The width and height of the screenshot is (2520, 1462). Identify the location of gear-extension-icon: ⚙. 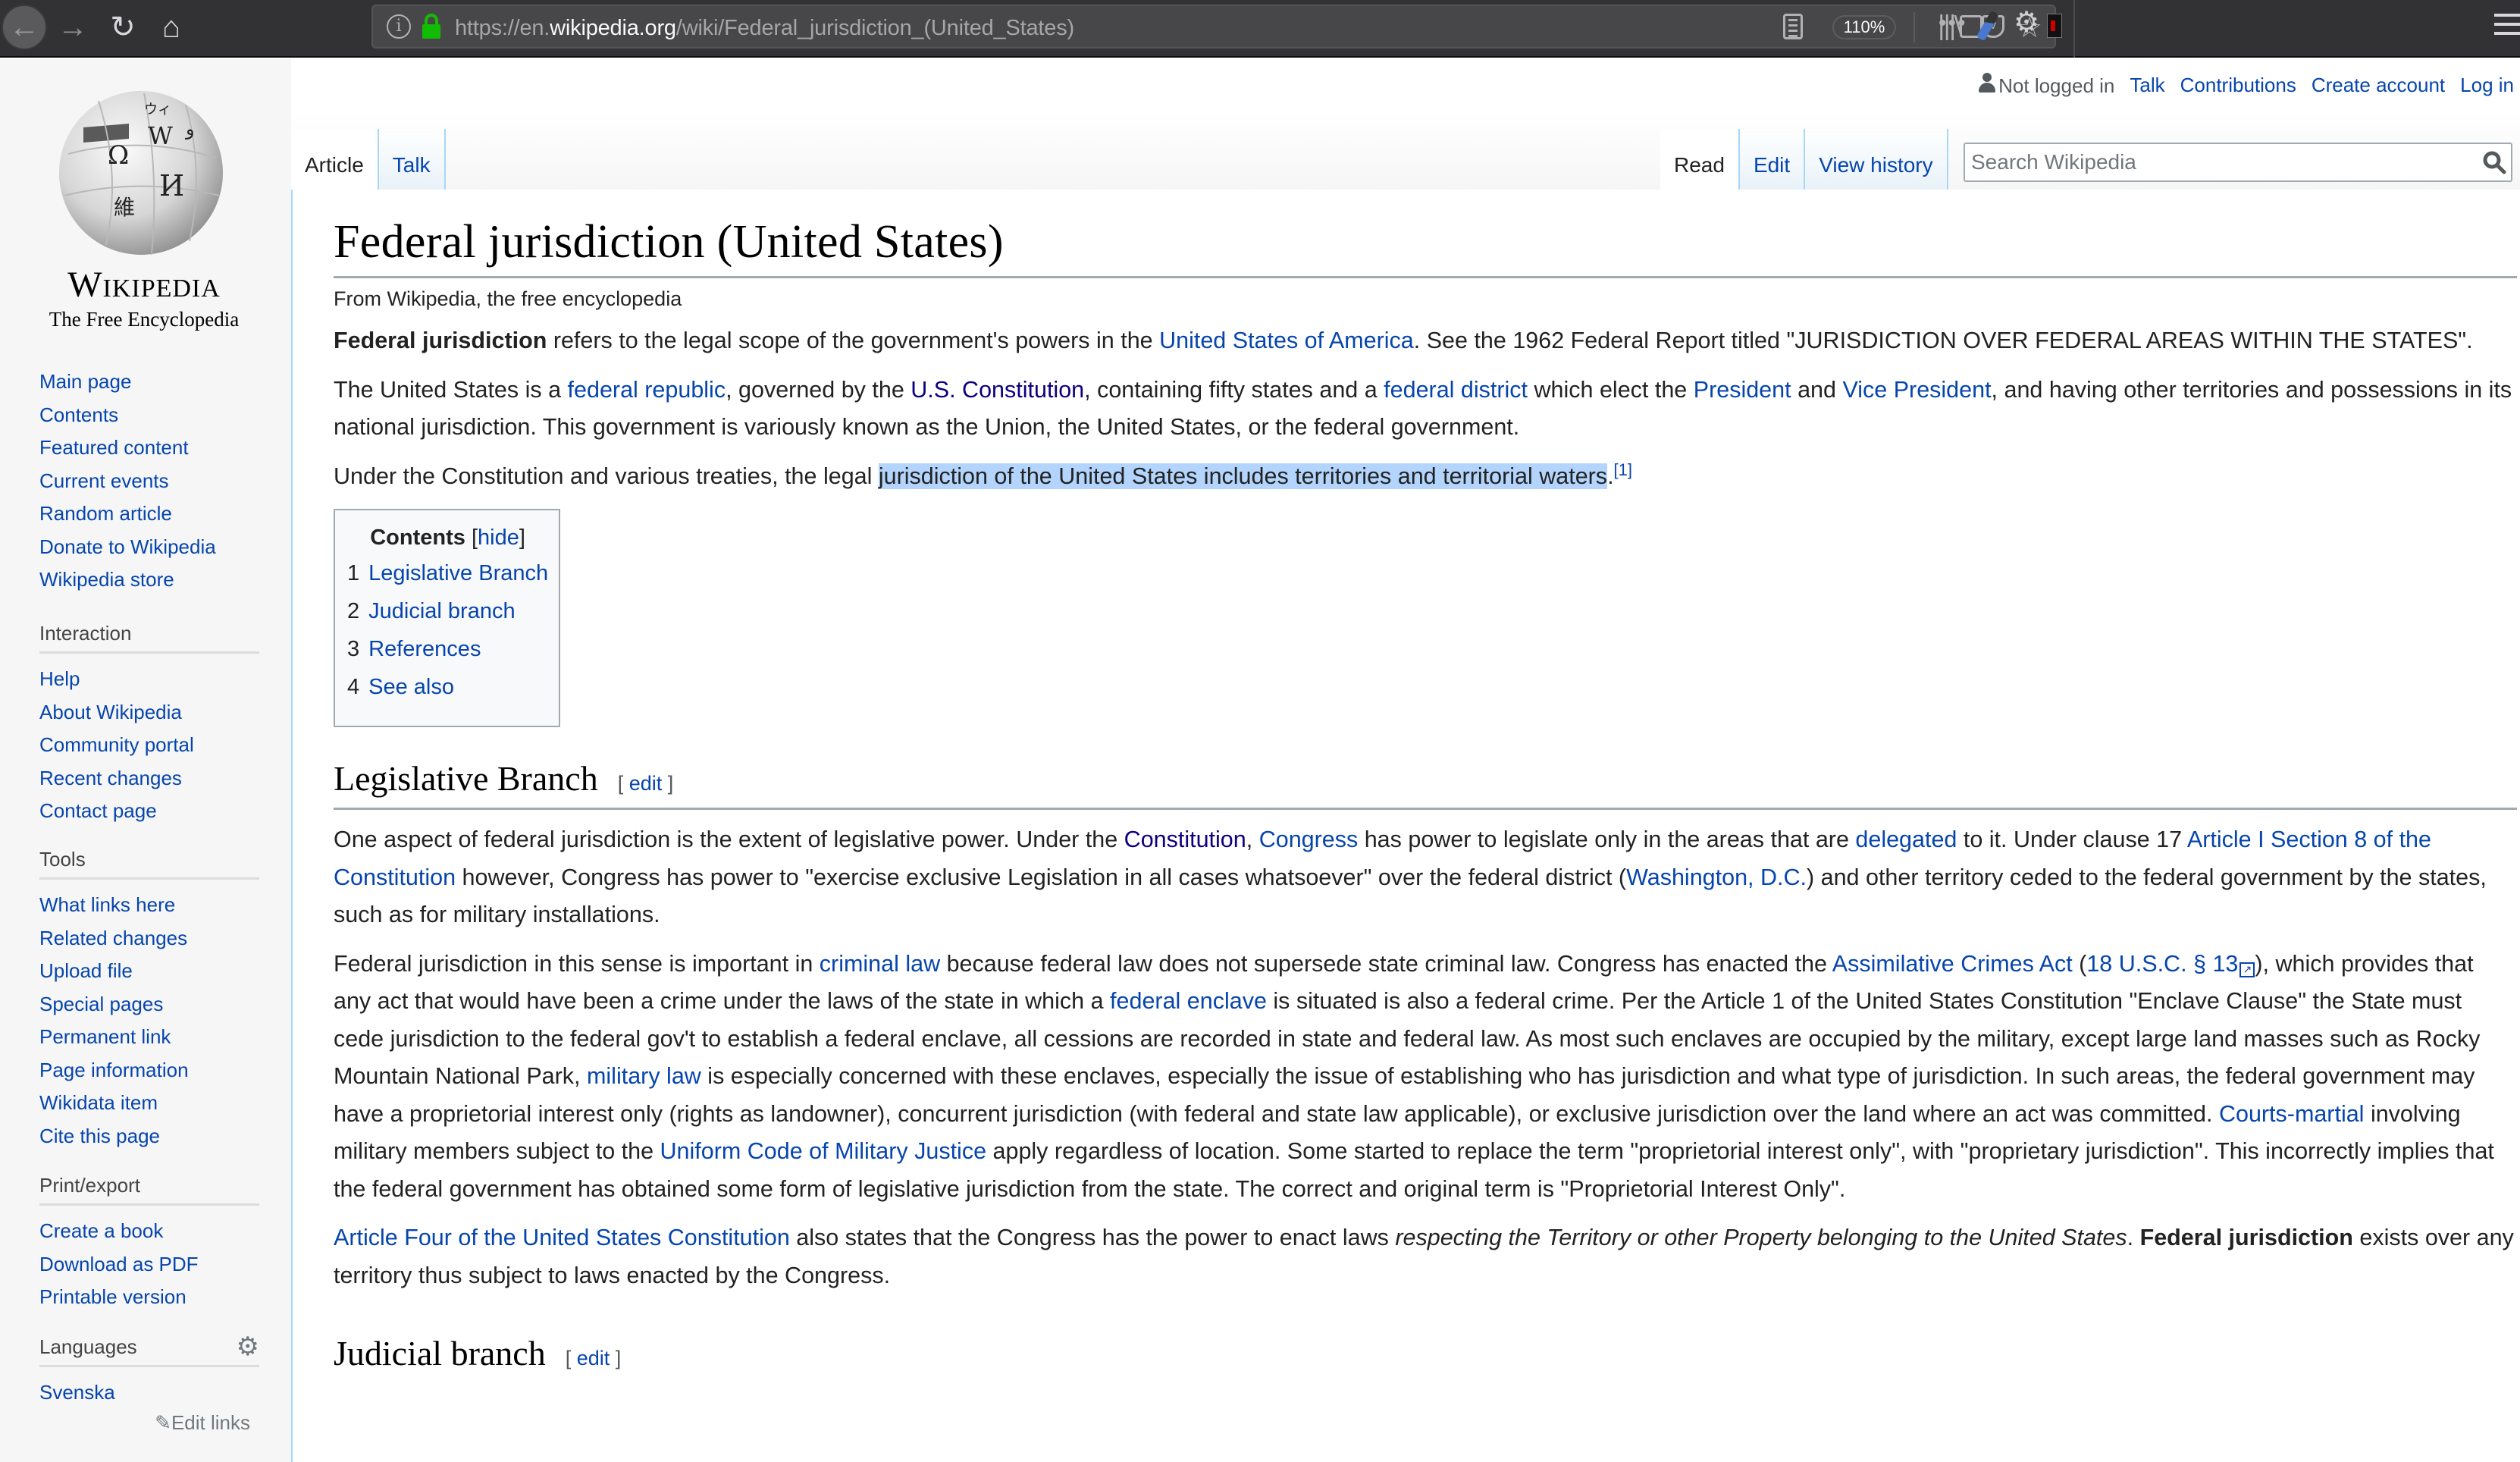
(2026, 23).